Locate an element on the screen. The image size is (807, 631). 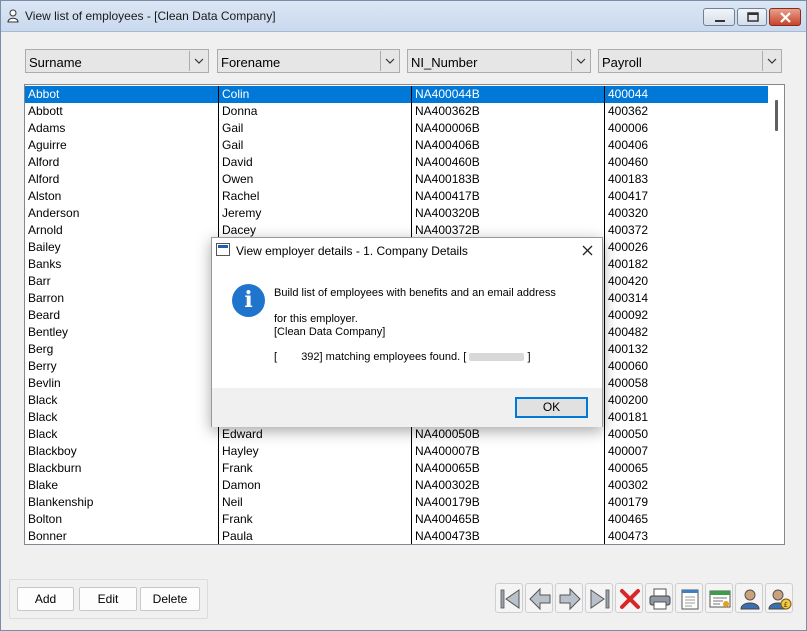
forename-cell: Gail is located at coordinates (314, 145).